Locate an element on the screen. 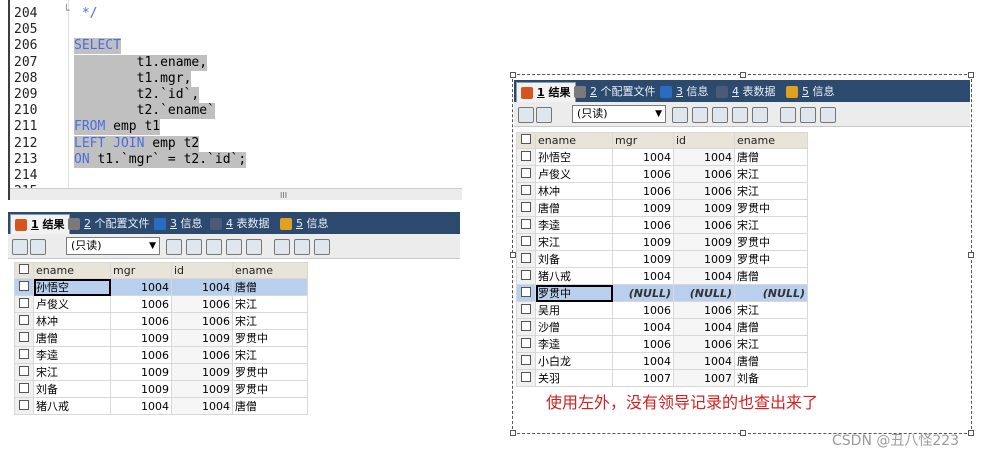 The image size is (998, 455). table-row: 罗贯中 (NULL) (NULL) (NULL) is located at coordinates (662, 293).